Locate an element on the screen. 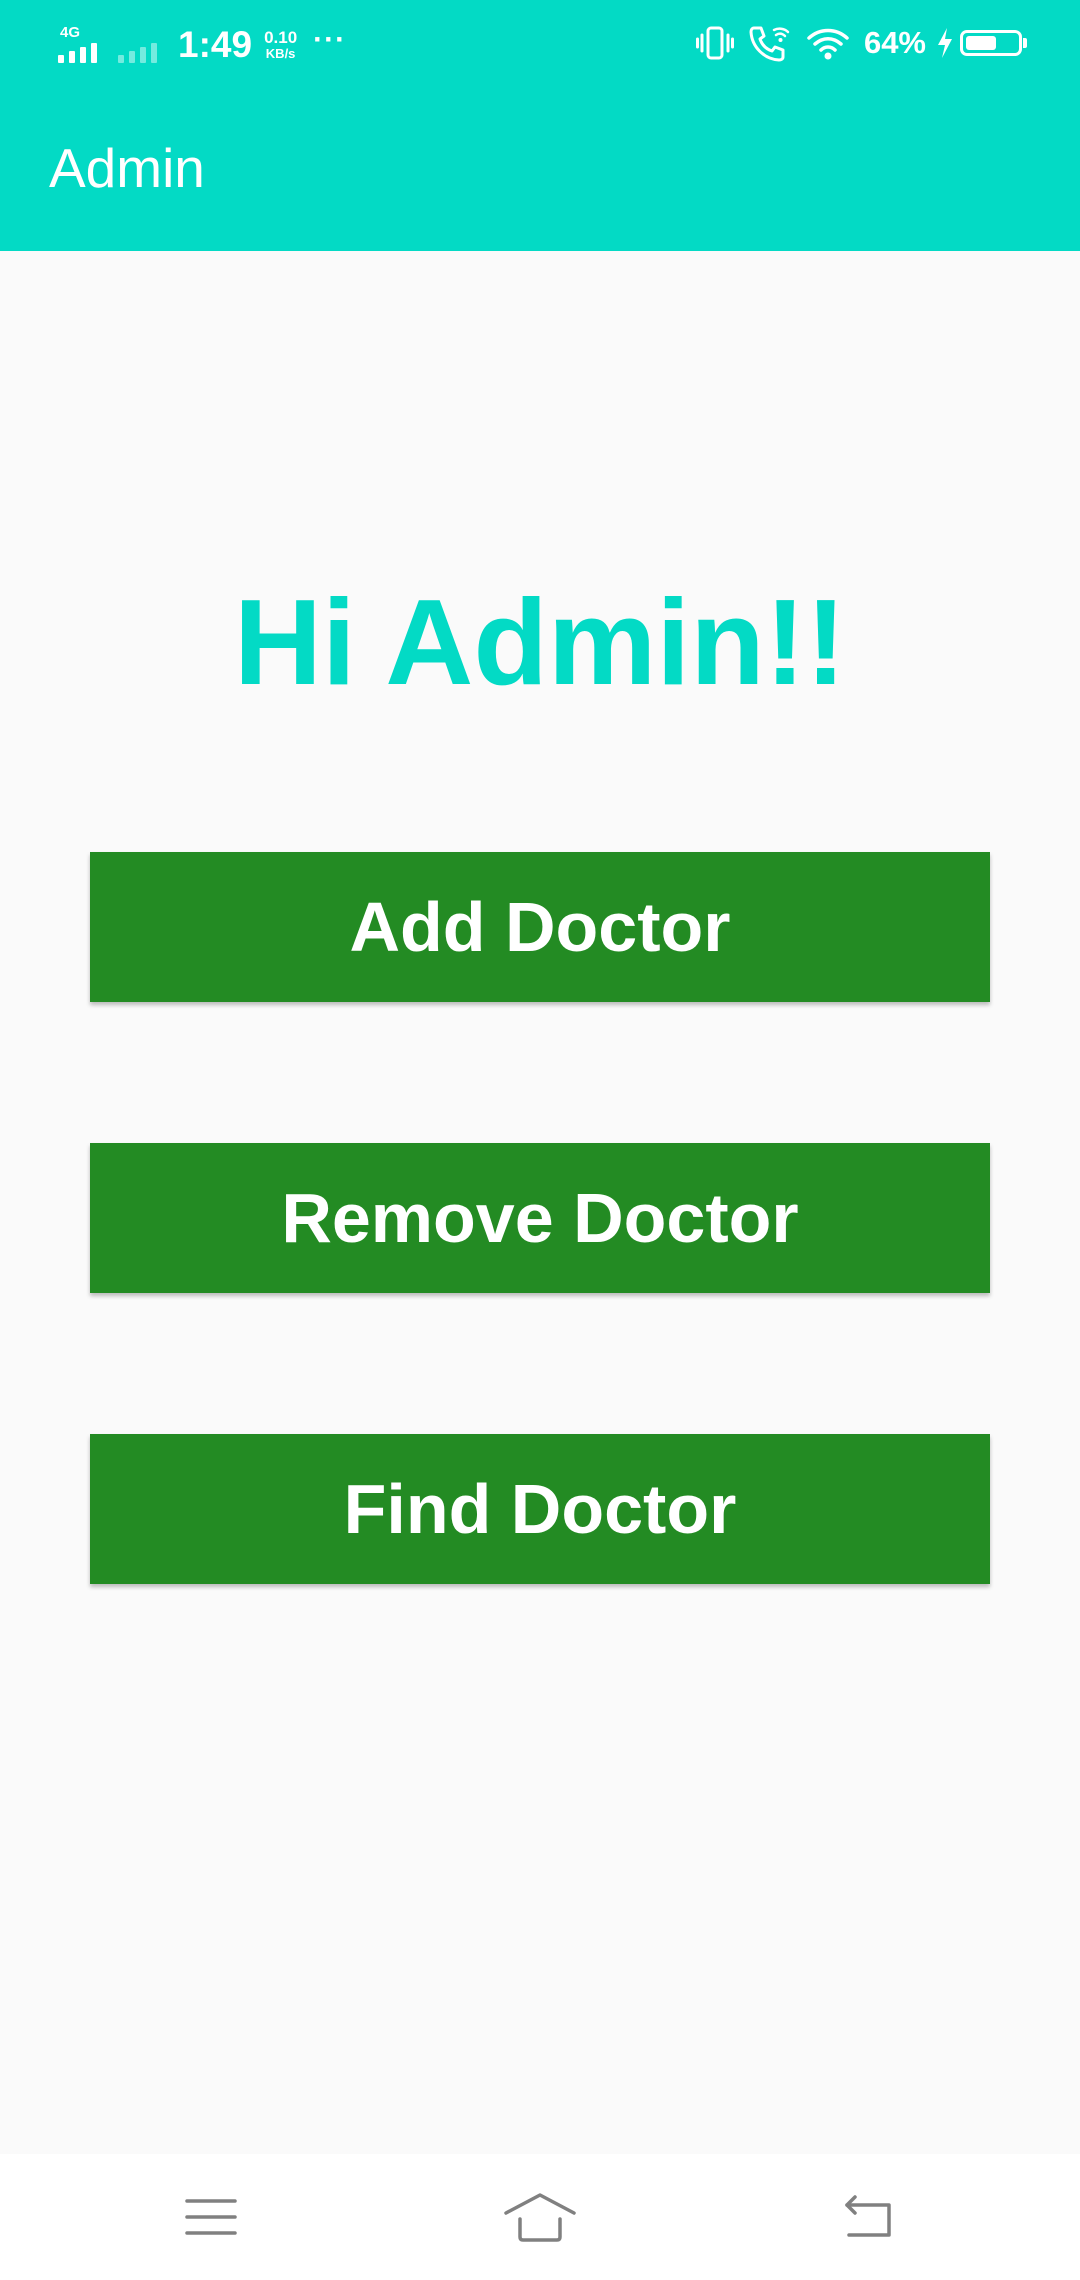 Image resolution: width=1080 pixels, height=2280 pixels. app-bar-title: Admin is located at coordinates (127, 168).